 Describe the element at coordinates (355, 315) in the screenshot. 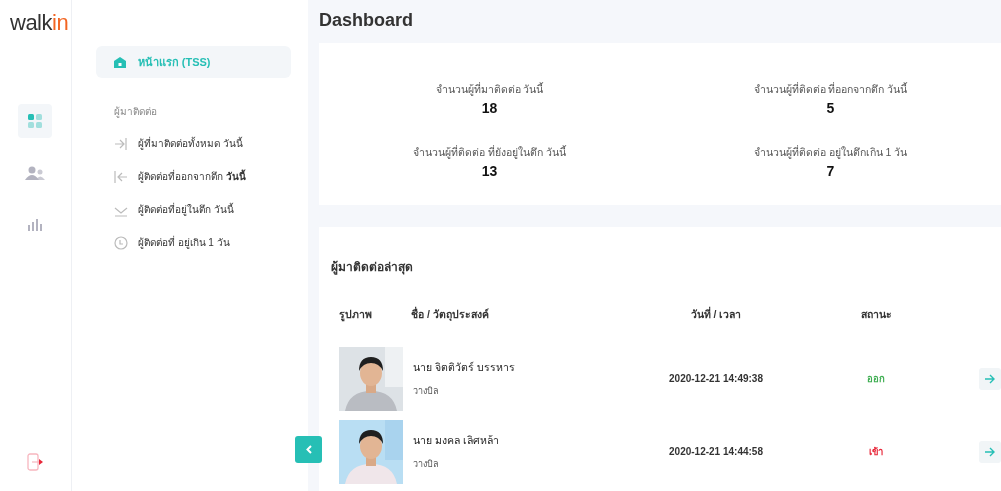

I see `column-header: รูปภาพ` at that location.